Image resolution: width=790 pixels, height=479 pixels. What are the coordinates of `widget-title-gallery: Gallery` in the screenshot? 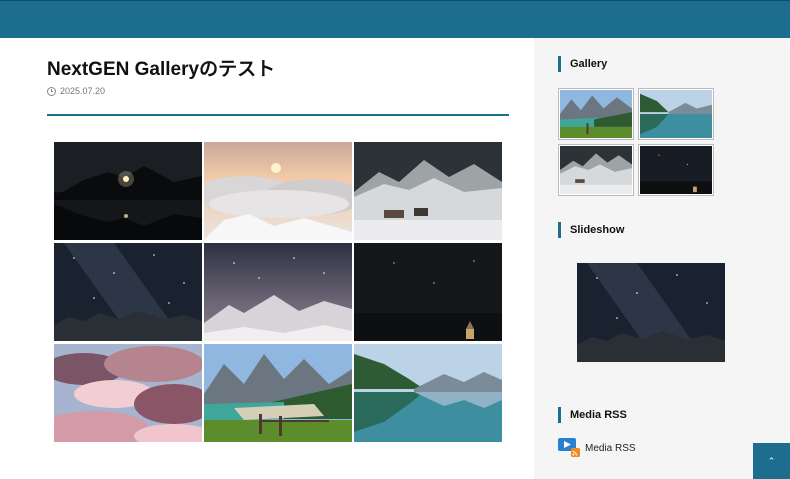 It's located at (582, 64).